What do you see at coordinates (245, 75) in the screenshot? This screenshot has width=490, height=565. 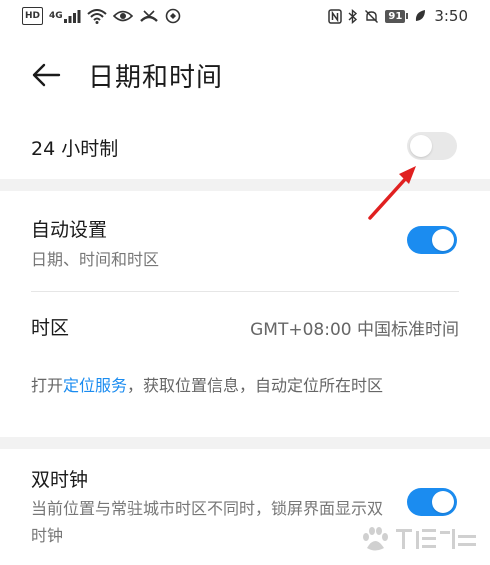 I see `app-header: 日期和时间` at bounding box center [245, 75].